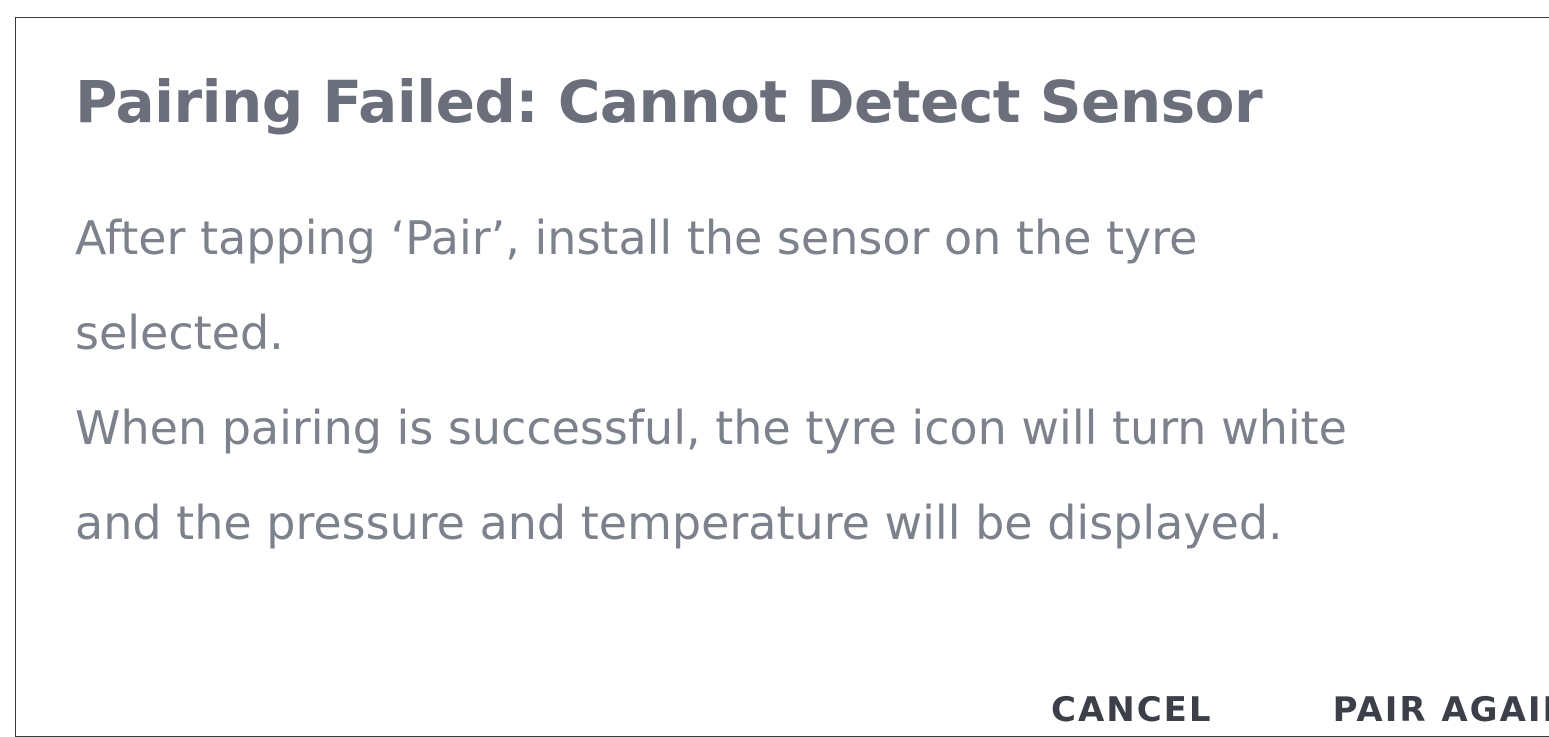  I want to click on cancel-button: CANCEL, so click(1132, 710).